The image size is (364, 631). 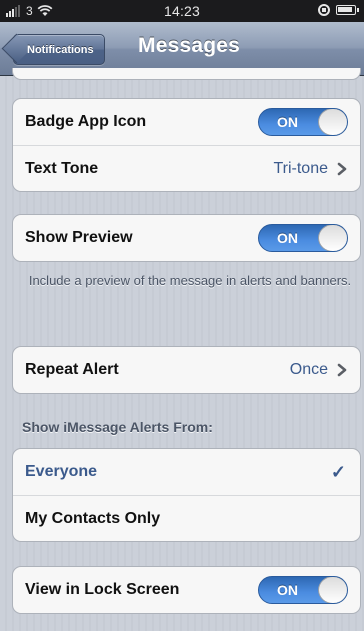 I want to click on back-button: Notifications, so click(x=53, y=49).